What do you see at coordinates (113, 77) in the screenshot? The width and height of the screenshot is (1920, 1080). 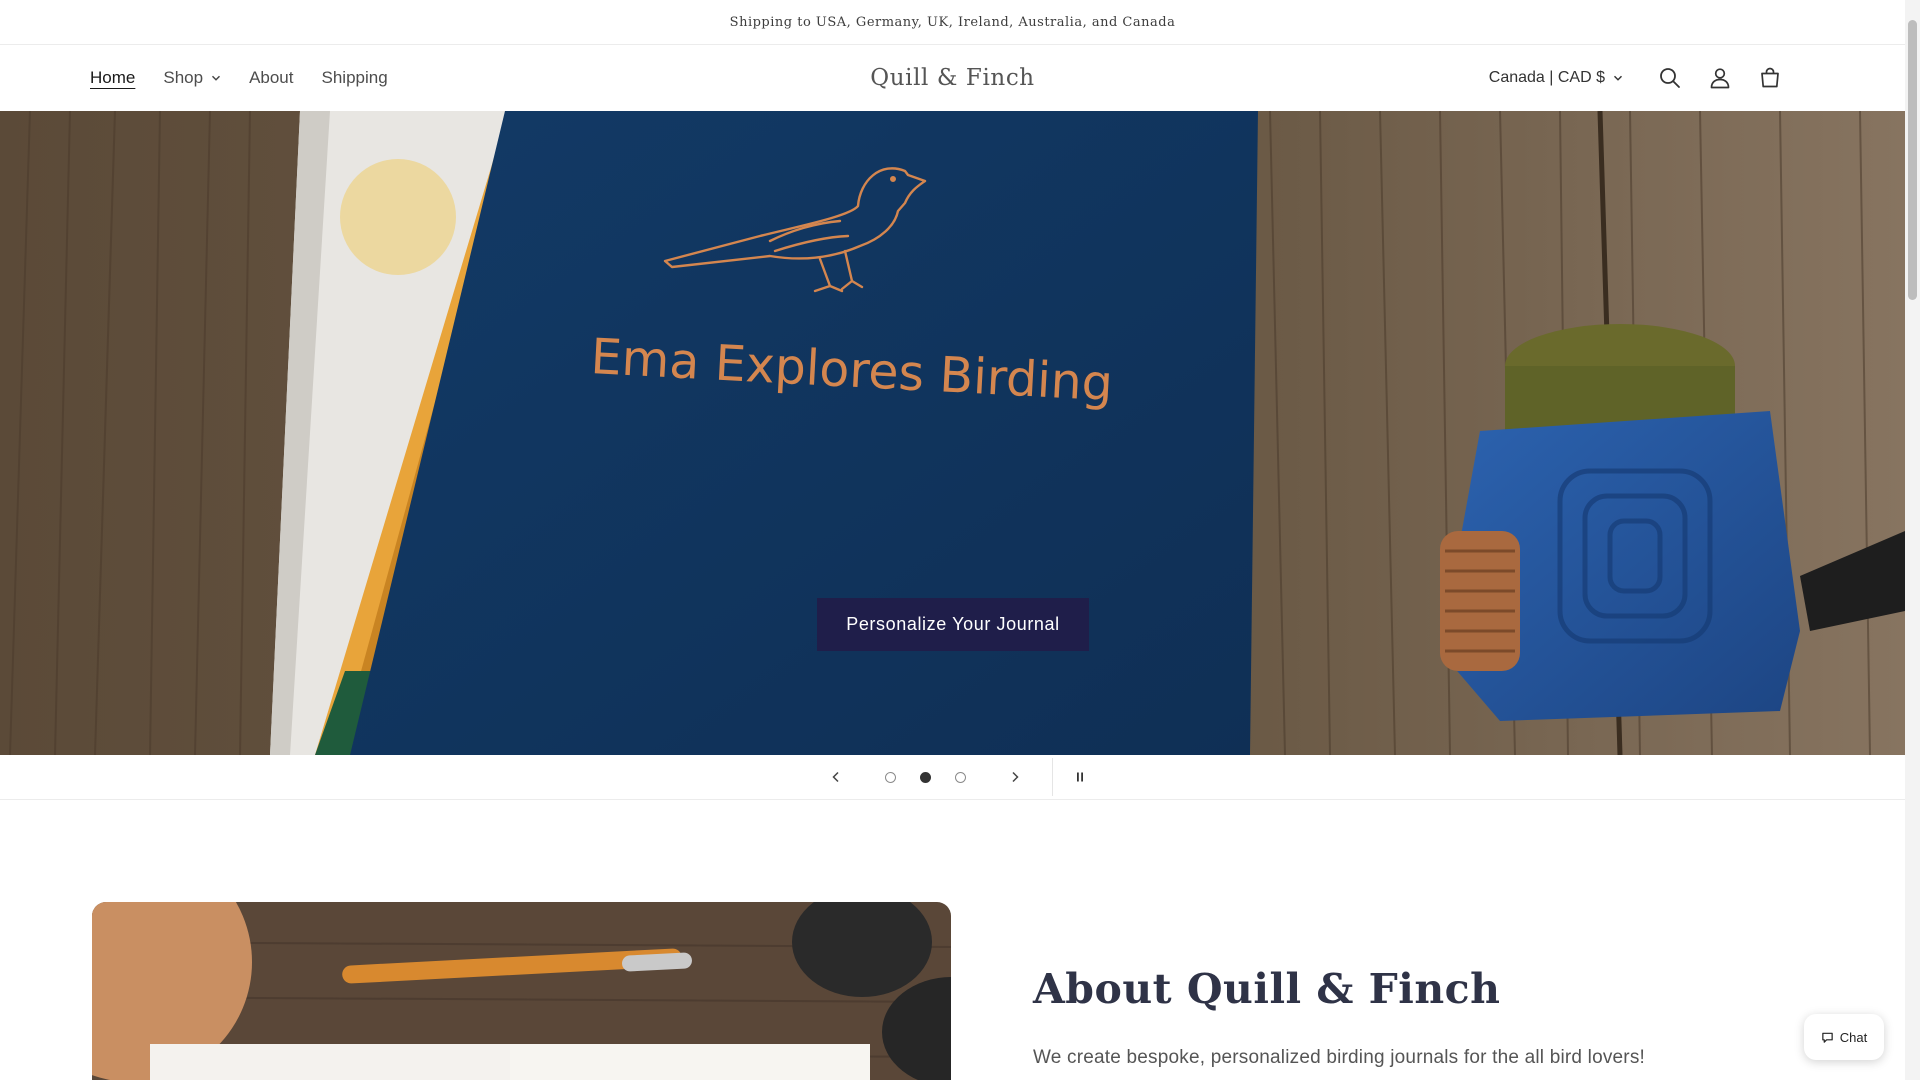 I see `nav-home-label: Home` at bounding box center [113, 77].